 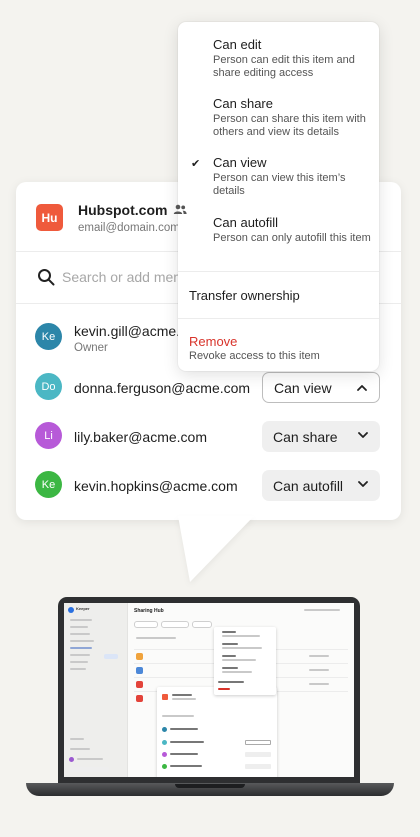 What do you see at coordinates (129, 228) in the screenshot?
I see `item-email: email@domain.com` at bounding box center [129, 228].